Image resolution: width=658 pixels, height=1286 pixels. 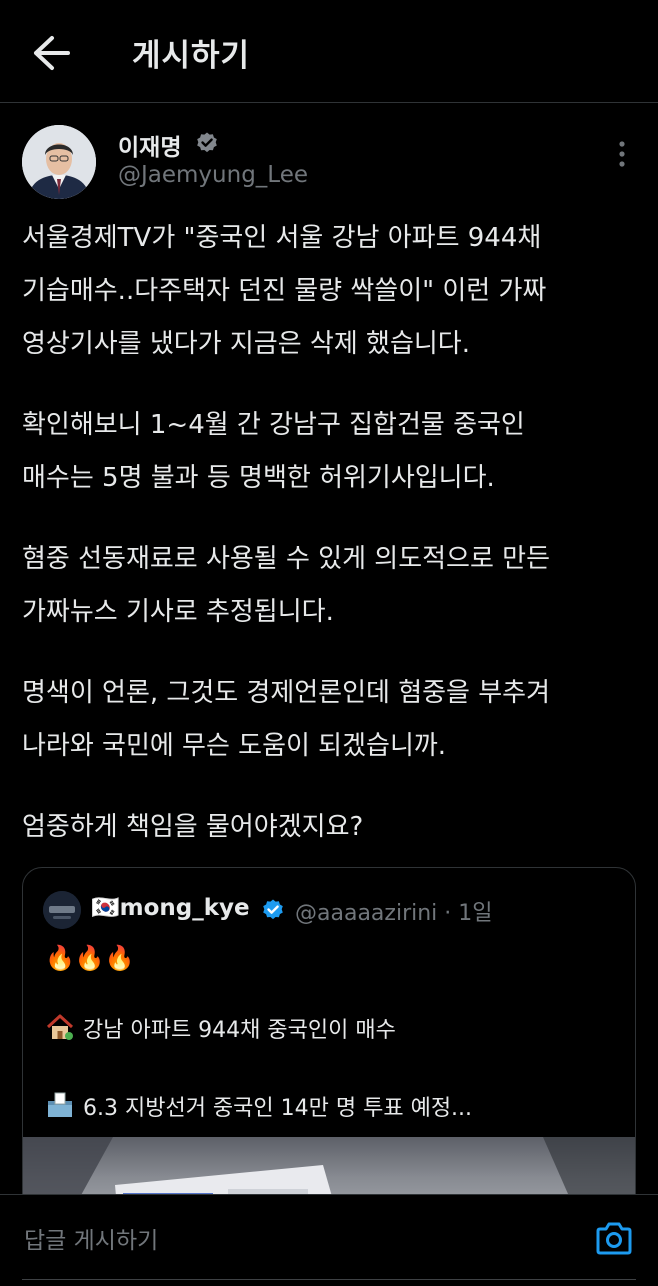 What do you see at coordinates (59, 162) in the screenshot?
I see `avatar` at bounding box center [59, 162].